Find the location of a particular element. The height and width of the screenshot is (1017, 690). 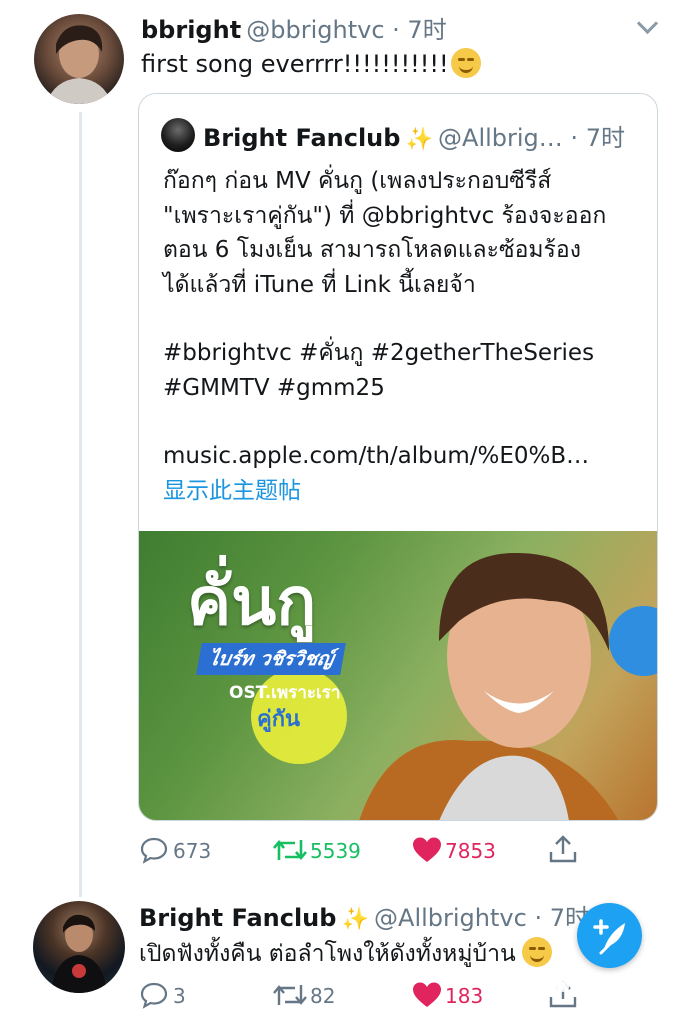

quoted-hashtags-1: #bbrightvc #คั่นกู #2getherTheSeries is located at coordinates (403, 353).